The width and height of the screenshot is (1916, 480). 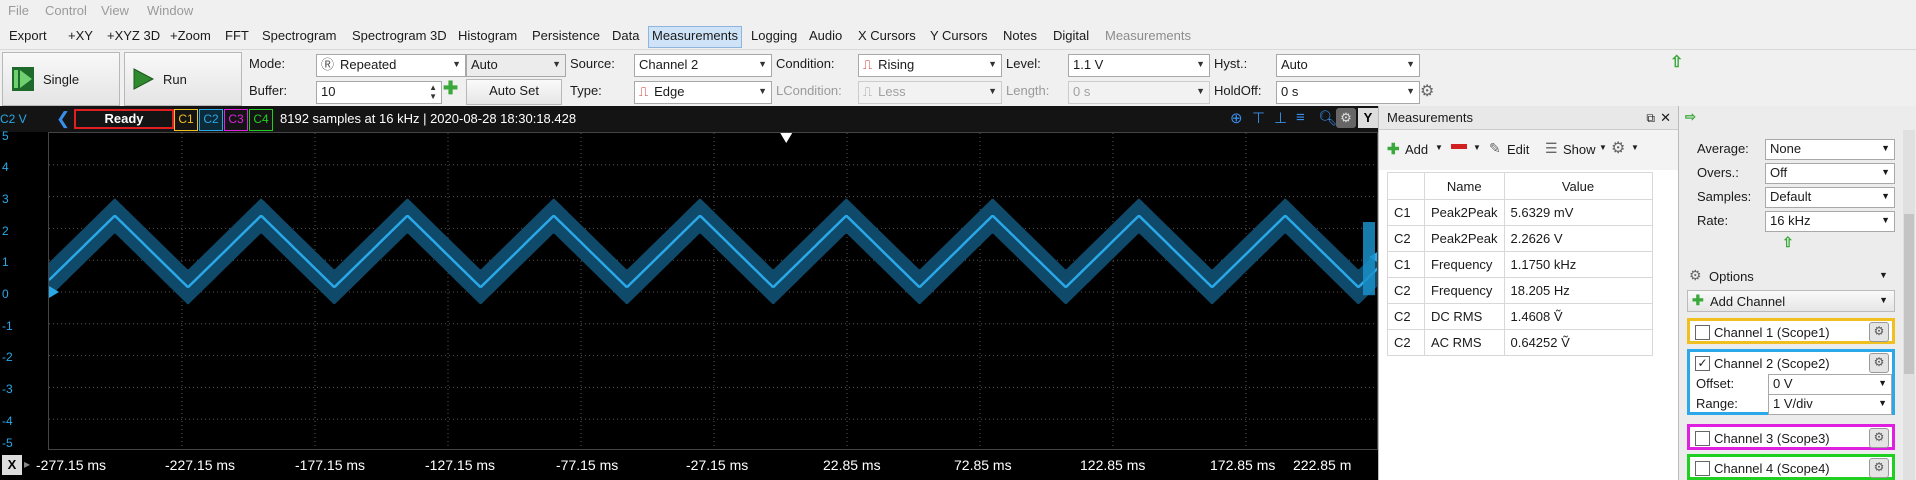 I want to click on level-select: 1.1 V ▼, so click(x=1139, y=65).